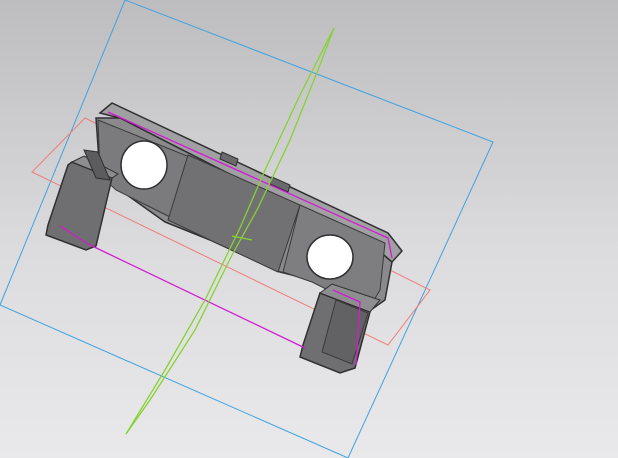  Describe the element at coordinates (144, 165) in the screenshot. I see `part-hole-left` at that location.